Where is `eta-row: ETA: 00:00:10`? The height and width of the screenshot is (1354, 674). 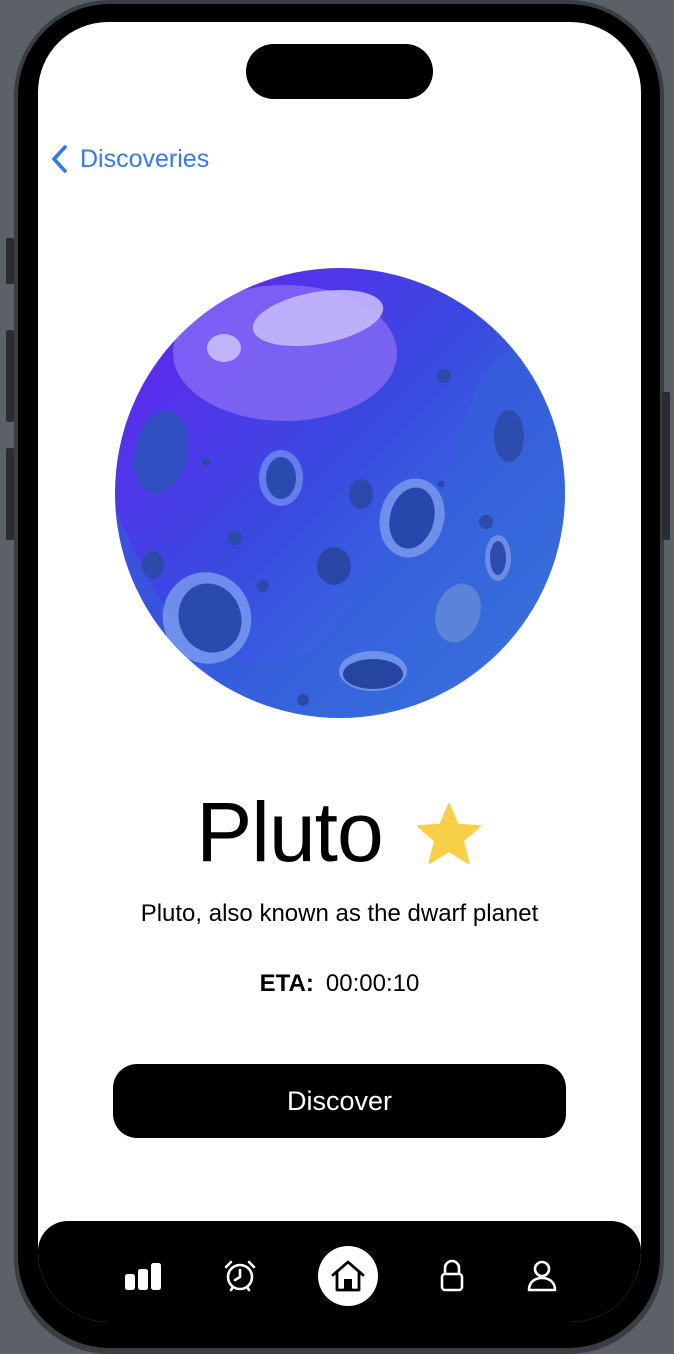 eta-row: ETA: 00:00:10 is located at coordinates (339, 984).